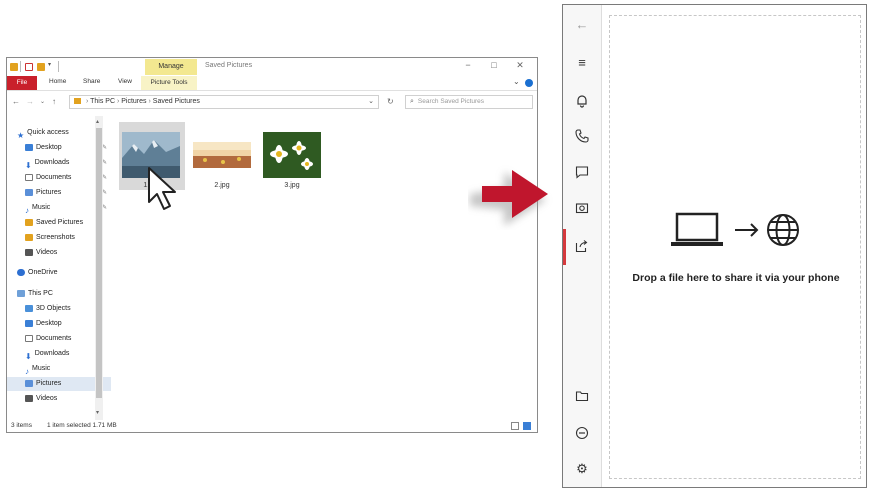 This screenshot has height=489, width=873. What do you see at coordinates (783, 230) in the screenshot?
I see `globe-icon` at bounding box center [783, 230].